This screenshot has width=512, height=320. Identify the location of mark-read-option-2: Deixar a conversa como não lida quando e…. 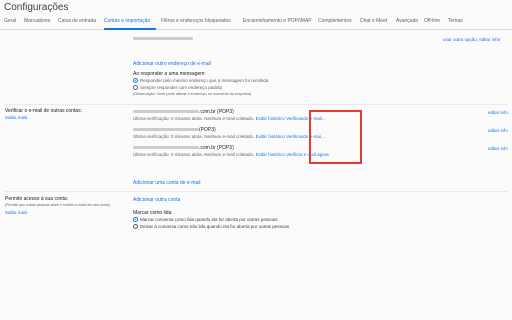
(211, 227).